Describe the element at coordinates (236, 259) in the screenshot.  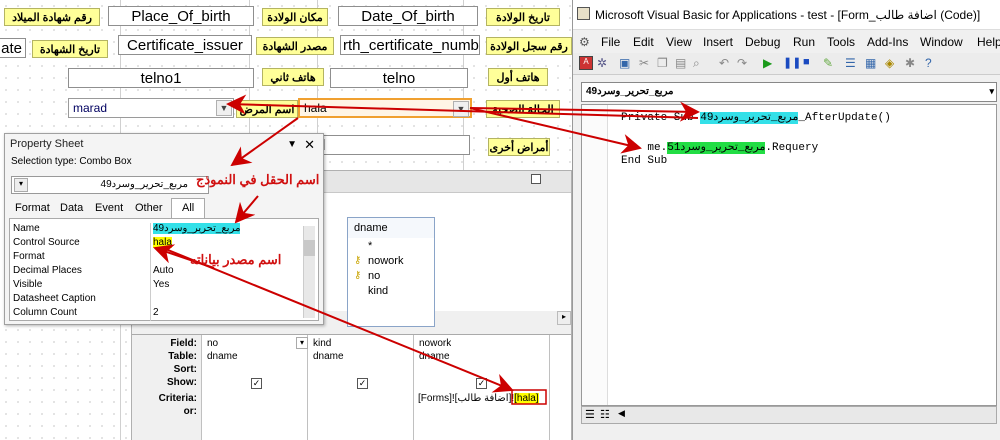
I see `annotation-data-source: اسم مصدر بياناته` at that location.